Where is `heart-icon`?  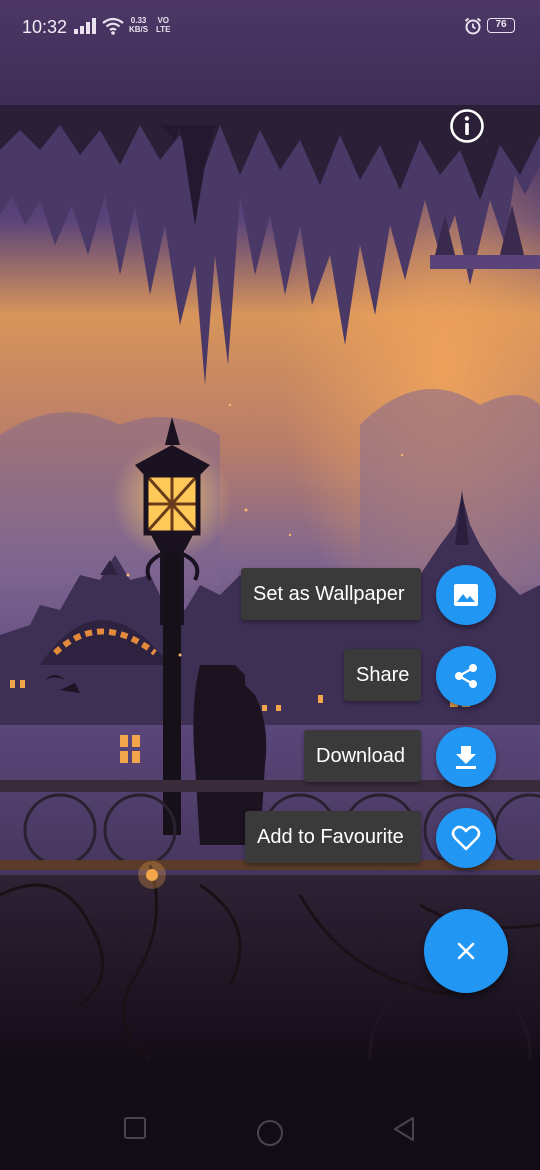
heart-icon is located at coordinates (466, 838).